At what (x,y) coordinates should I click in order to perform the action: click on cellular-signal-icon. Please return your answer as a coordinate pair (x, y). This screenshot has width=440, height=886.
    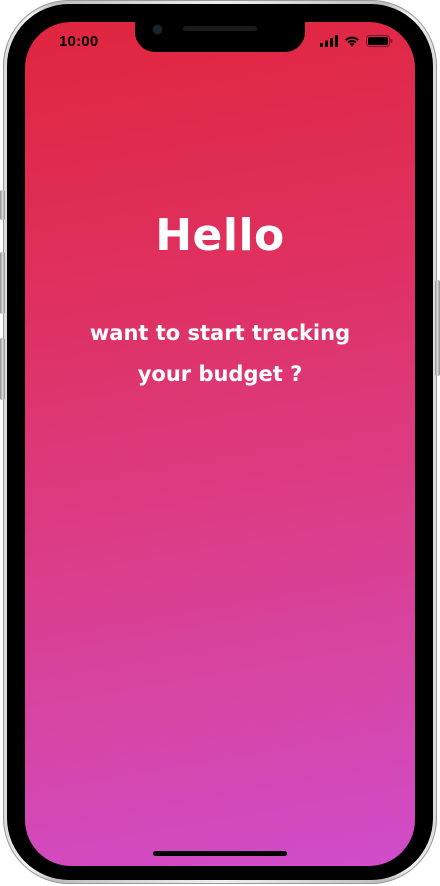
    Looking at the image, I should click on (329, 41).